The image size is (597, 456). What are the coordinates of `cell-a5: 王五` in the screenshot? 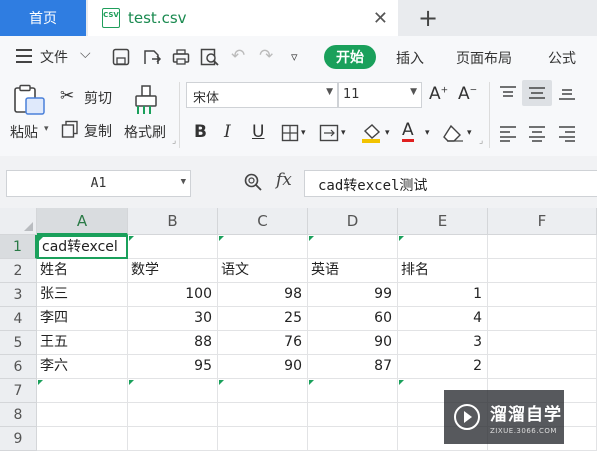 It's located at (82, 343).